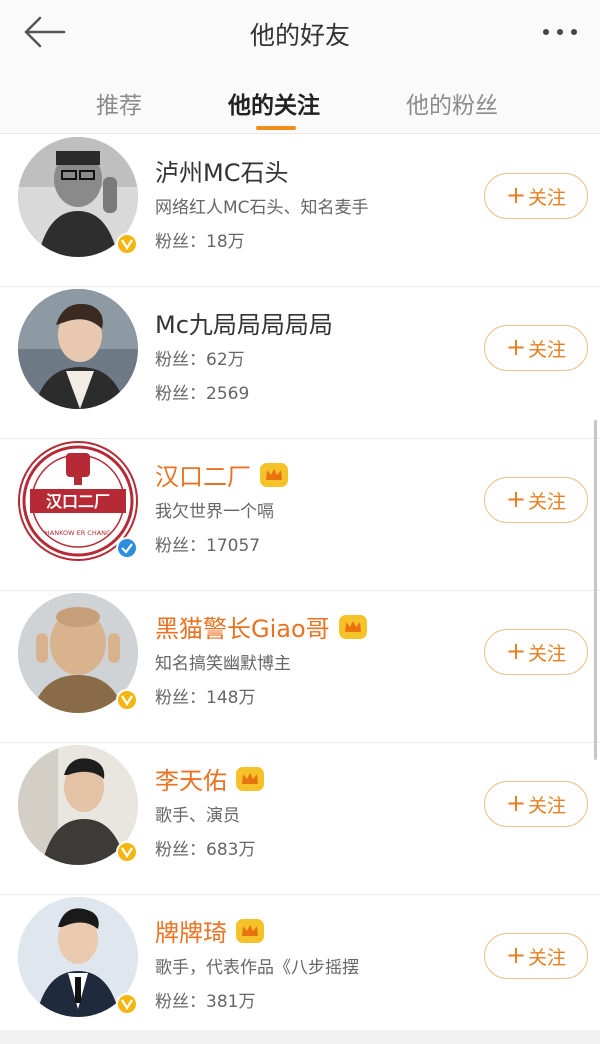 Image resolution: width=600 pixels, height=1044 pixels. Describe the element at coordinates (300, 363) in the screenshot. I see `list-item: Mc九局局局局局 粉丝：62万 粉丝：2569 + 关注` at that location.